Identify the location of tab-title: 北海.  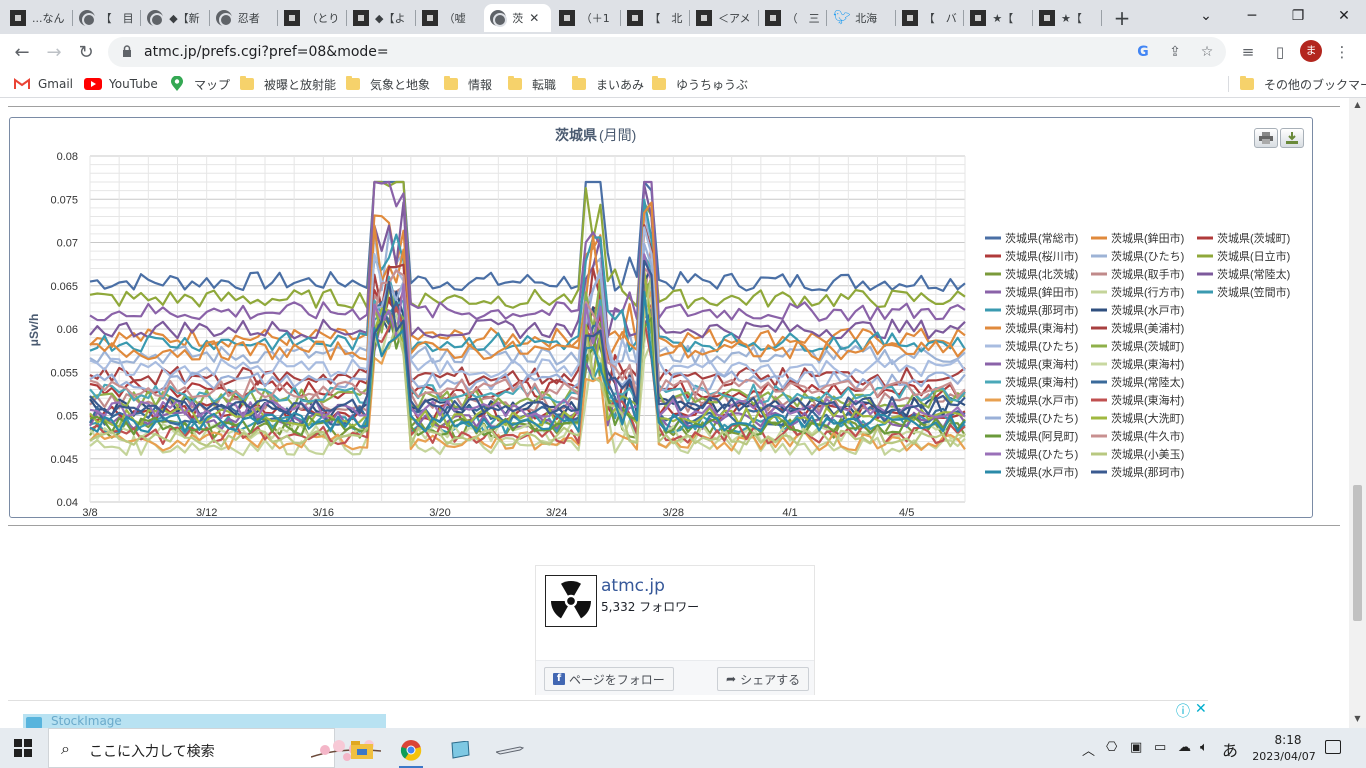
(866, 18).